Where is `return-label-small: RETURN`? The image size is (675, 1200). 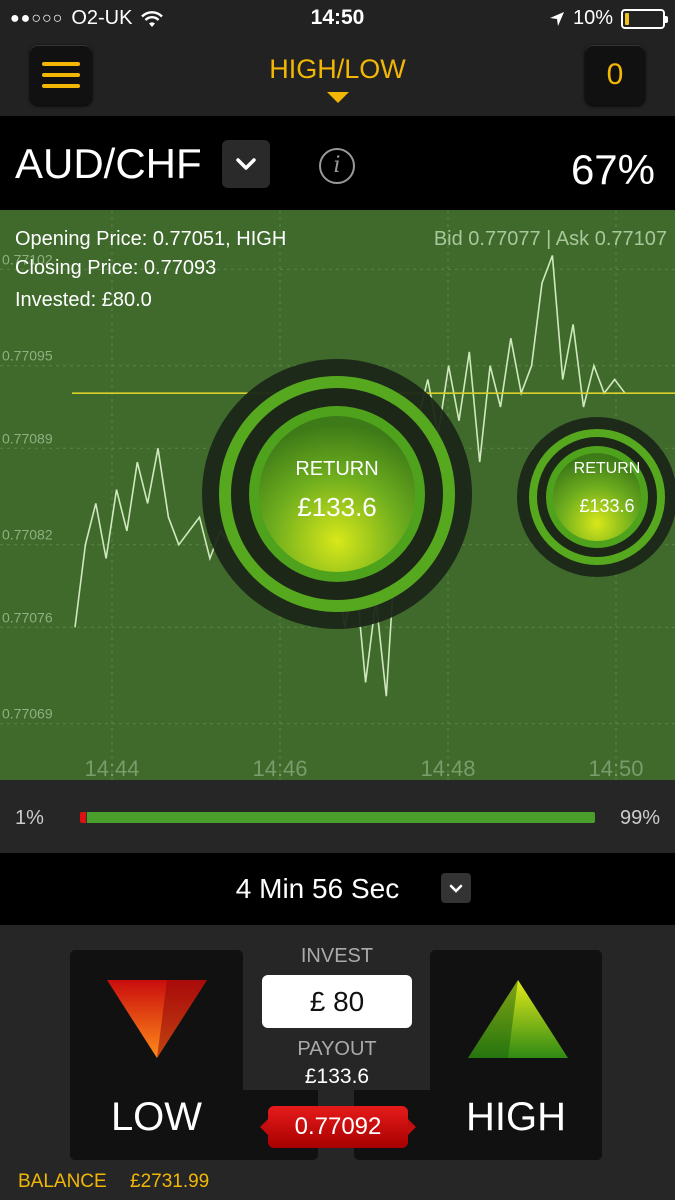
return-label-small: RETURN is located at coordinates (607, 468).